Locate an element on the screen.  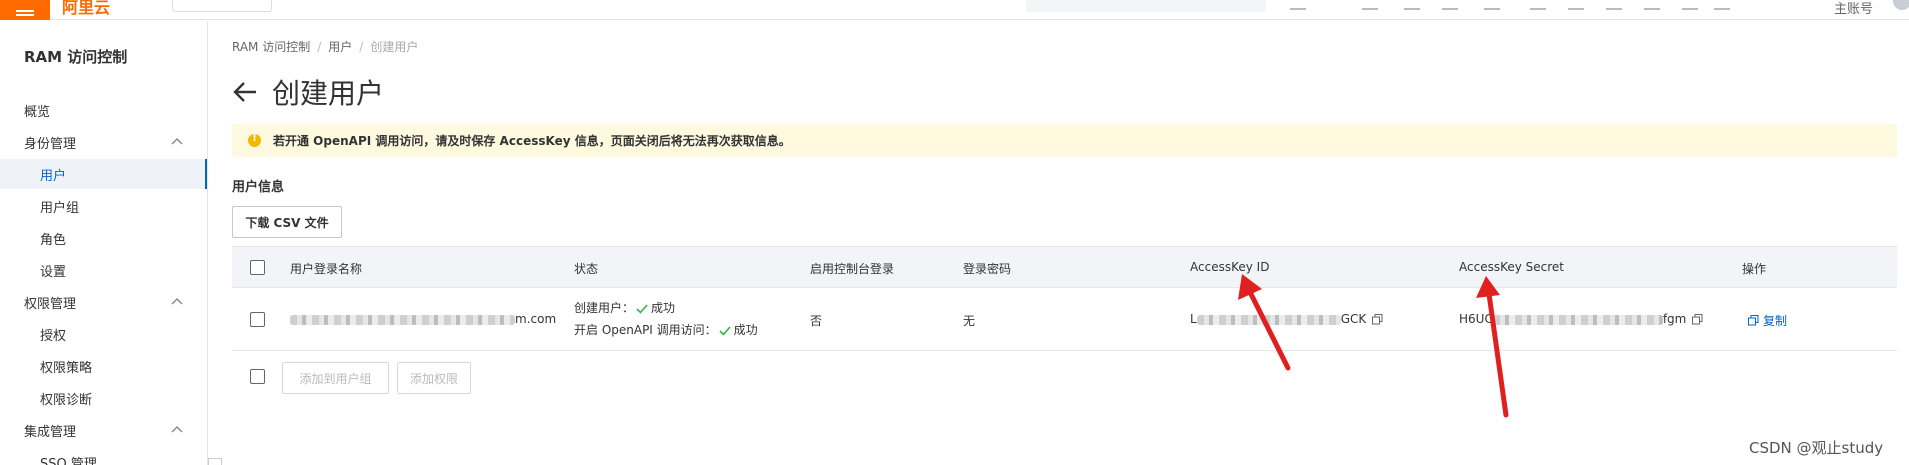
user-login-name: m.com is located at coordinates (423, 319).